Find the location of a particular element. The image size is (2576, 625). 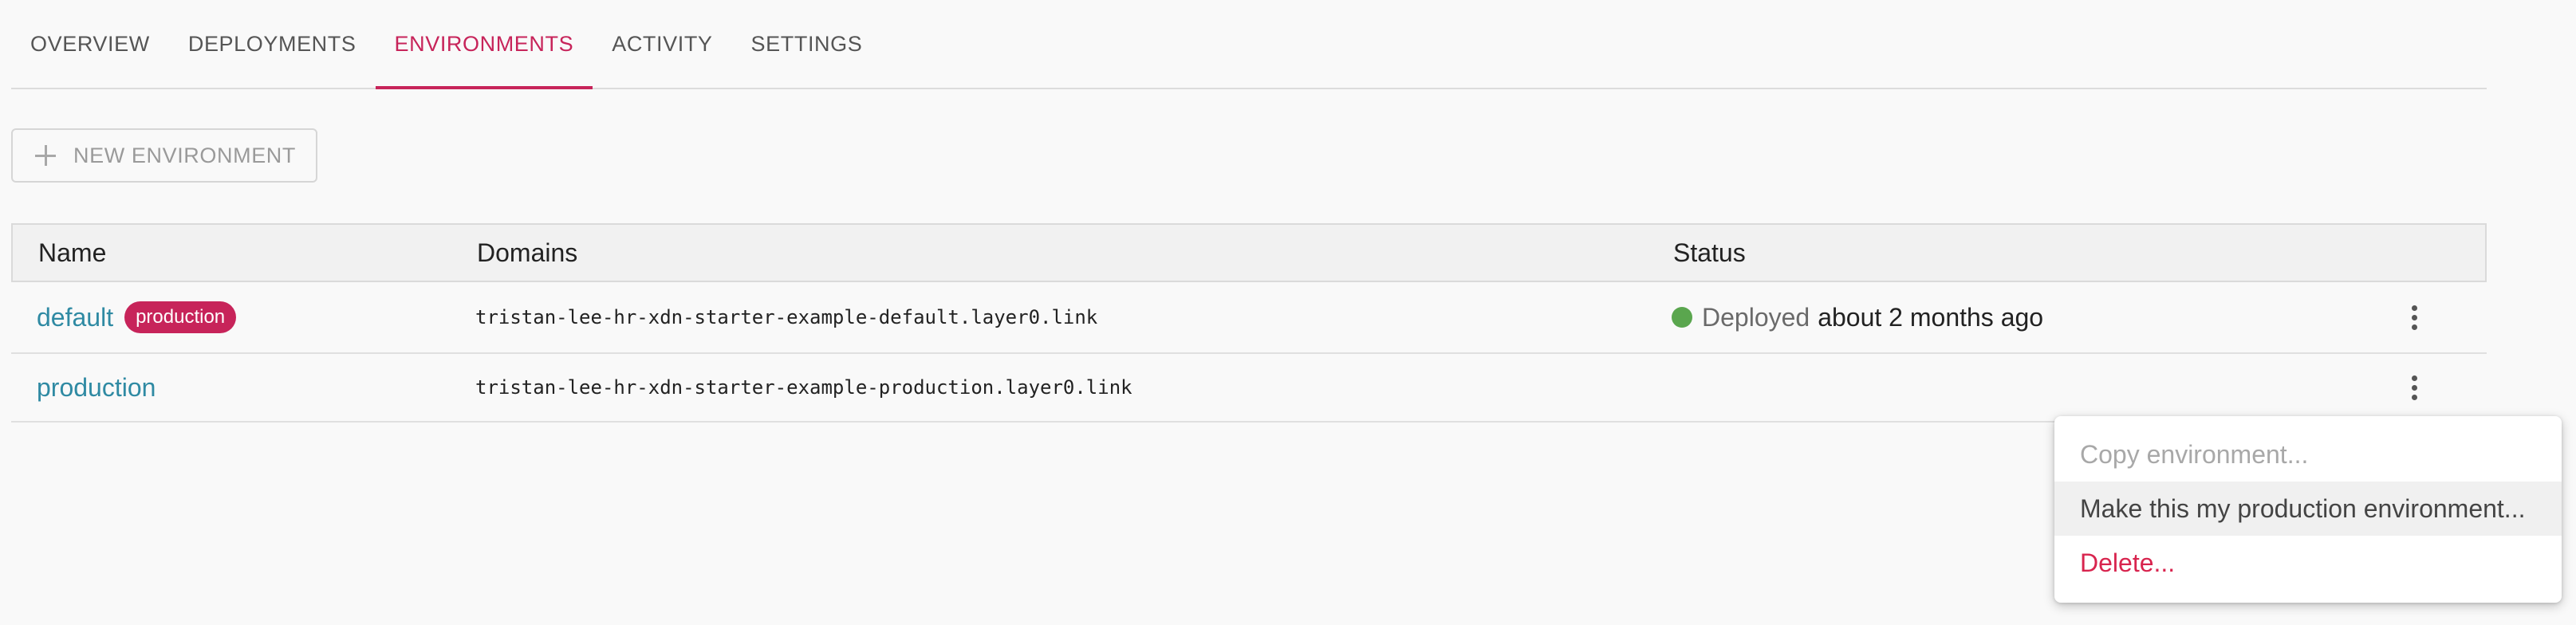

table-header: Name Domains Status is located at coordinates (1249, 252).